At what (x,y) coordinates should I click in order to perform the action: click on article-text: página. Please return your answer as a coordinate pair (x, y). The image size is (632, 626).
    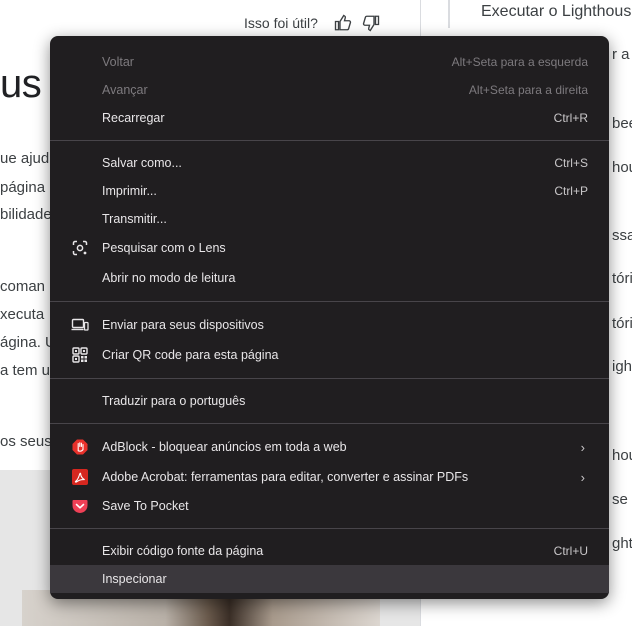
    Looking at the image, I should click on (23, 187).